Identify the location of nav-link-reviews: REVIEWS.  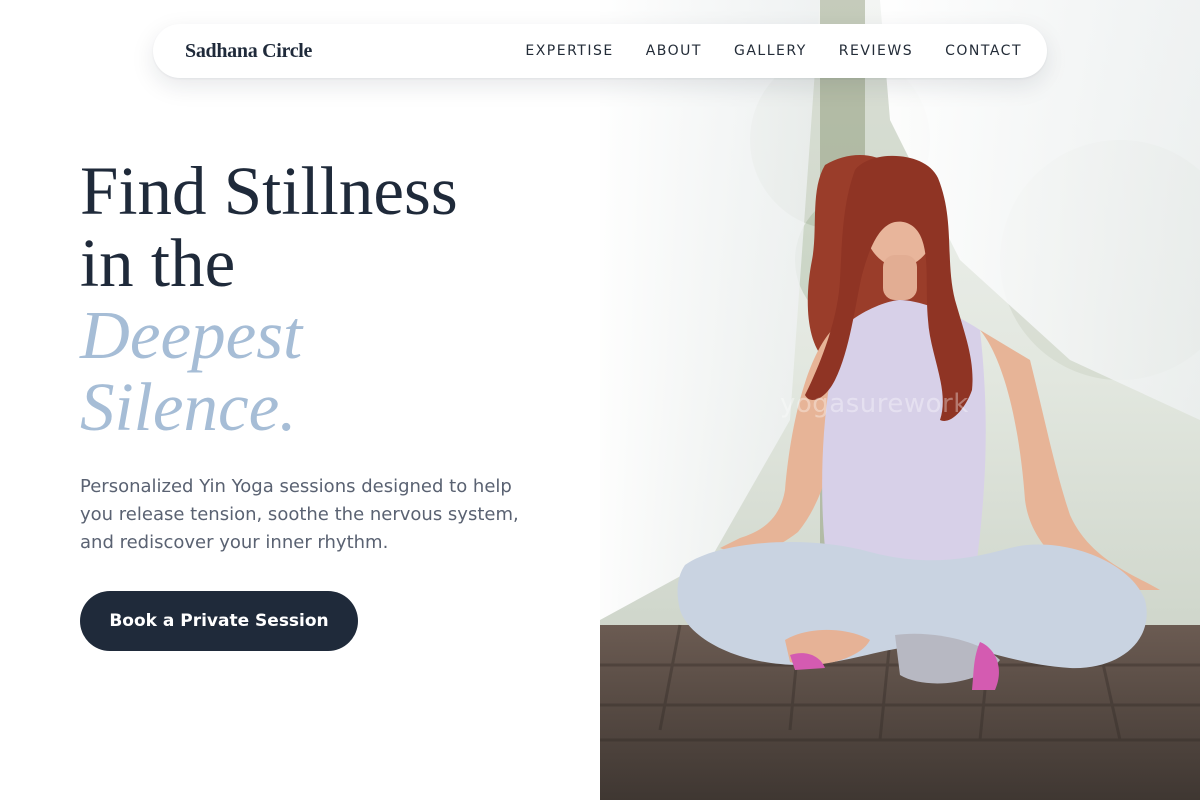
(876, 51).